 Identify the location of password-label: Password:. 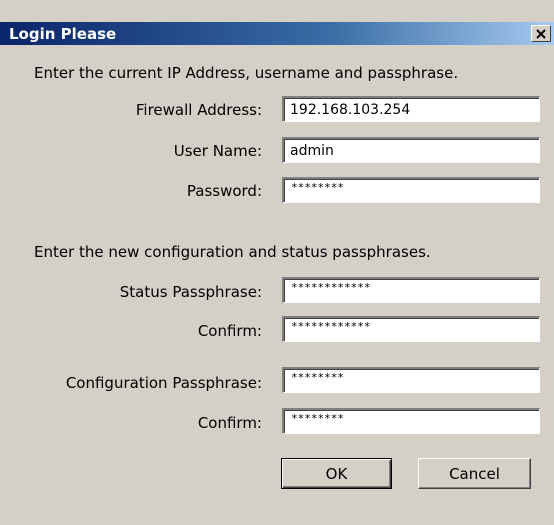
(224, 191).